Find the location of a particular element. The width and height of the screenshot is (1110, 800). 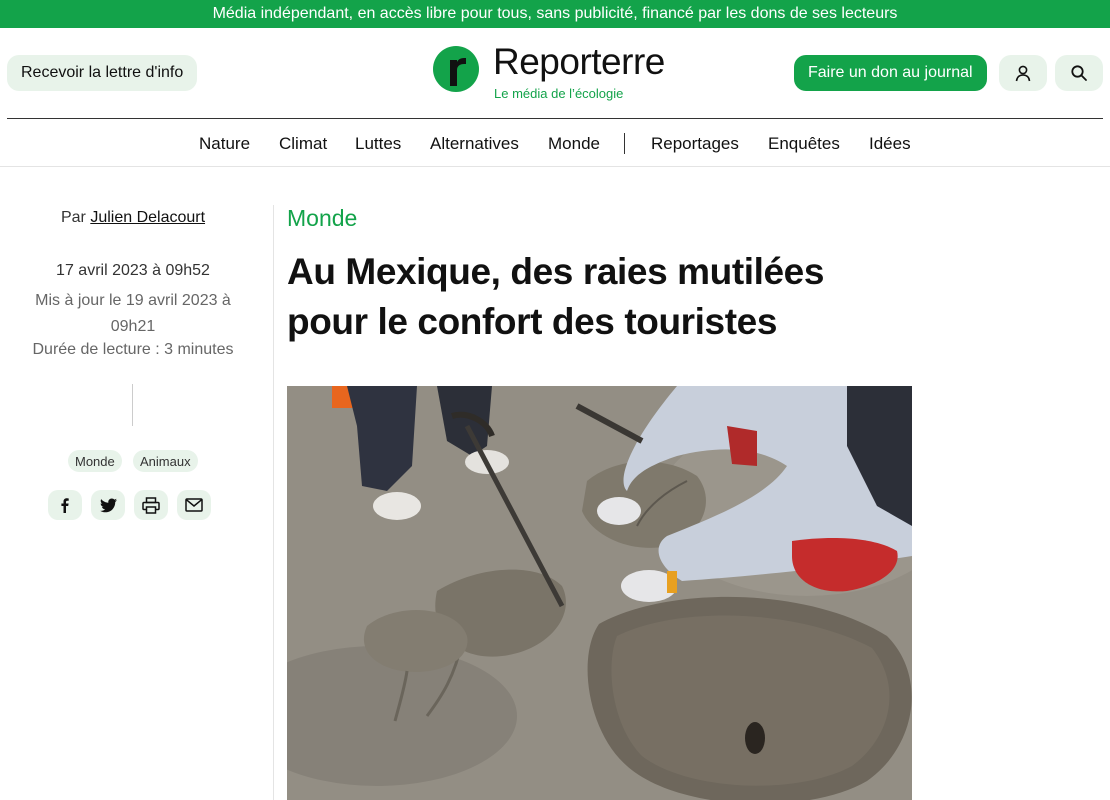

byline-prefix: Par is located at coordinates (73, 217).